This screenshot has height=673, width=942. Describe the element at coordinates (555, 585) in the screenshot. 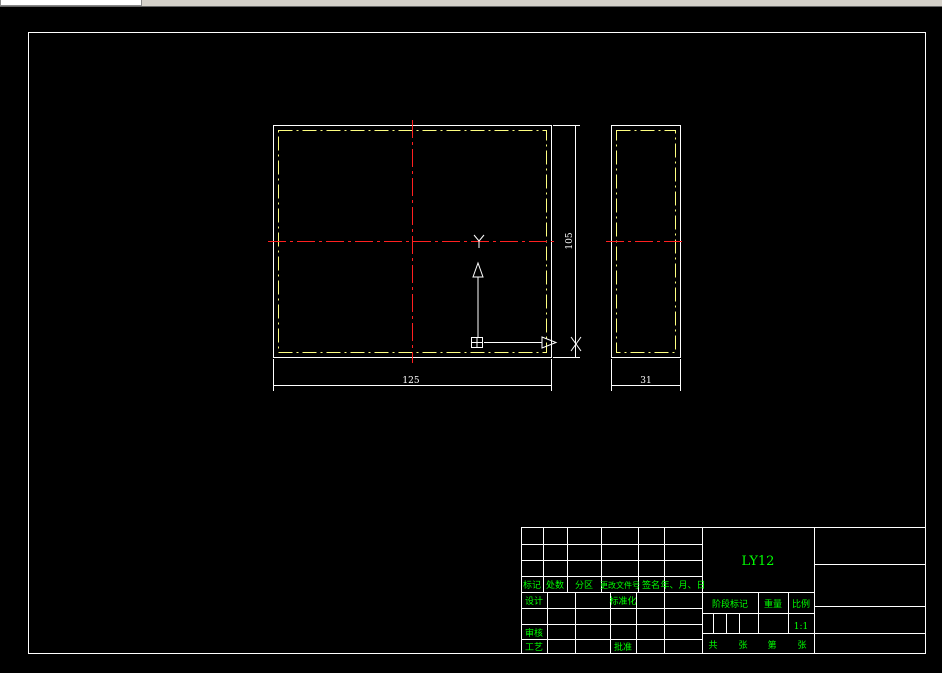

I see `header-count: 处数` at that location.